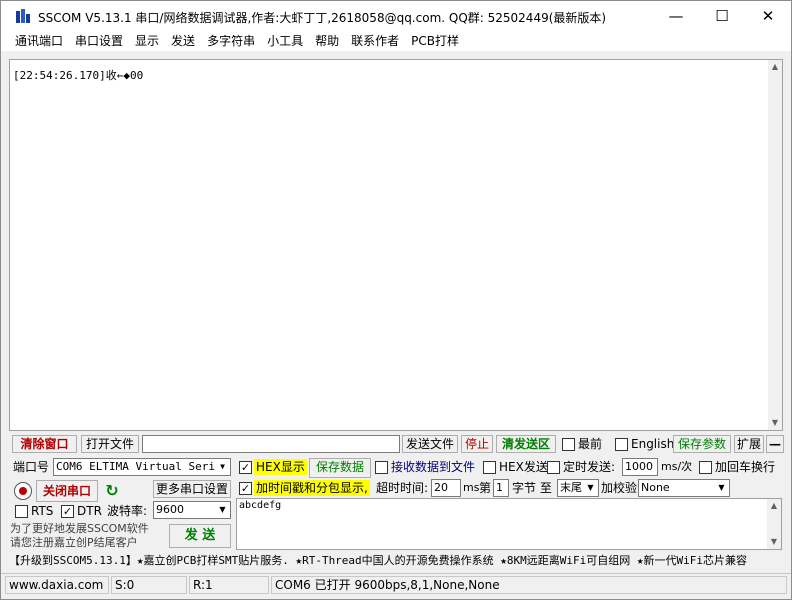  Describe the element at coordinates (435, 41) in the screenshot. I see `menu-pcb: PCB打样` at that location.